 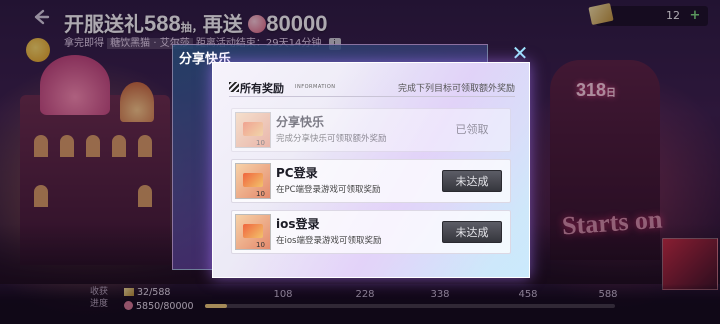 What do you see at coordinates (331, 139) in the screenshot?
I see `task-description: 完成分享快乐可领取额外奖励` at bounding box center [331, 139].